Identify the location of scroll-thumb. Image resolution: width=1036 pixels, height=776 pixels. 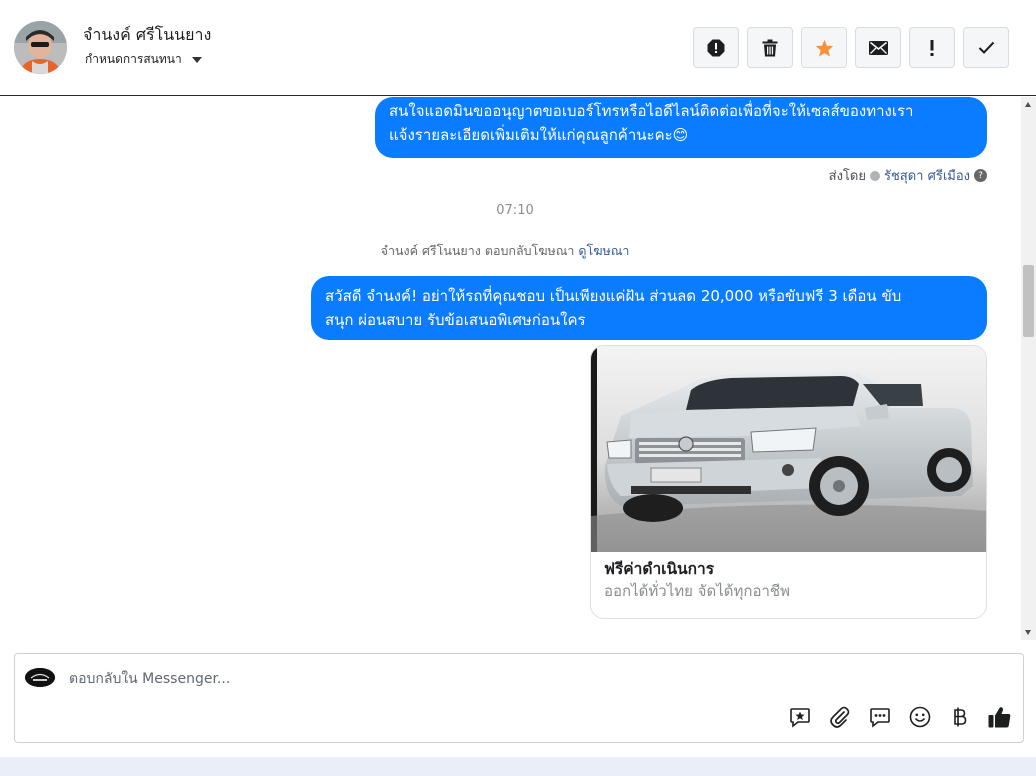
(1028, 301).